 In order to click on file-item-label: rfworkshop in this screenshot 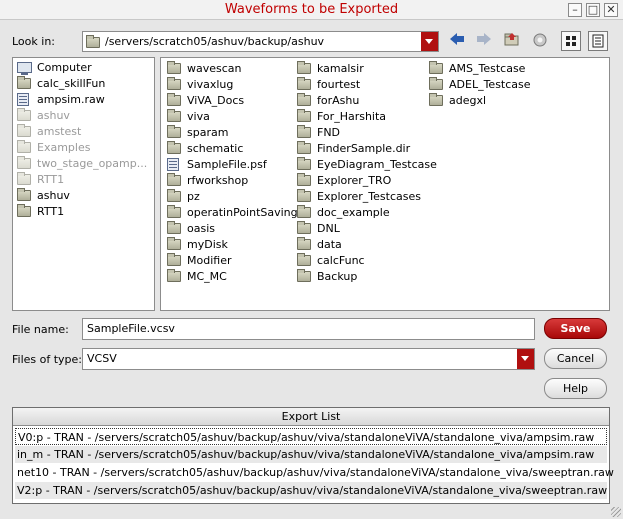, I will do `click(218, 180)`.